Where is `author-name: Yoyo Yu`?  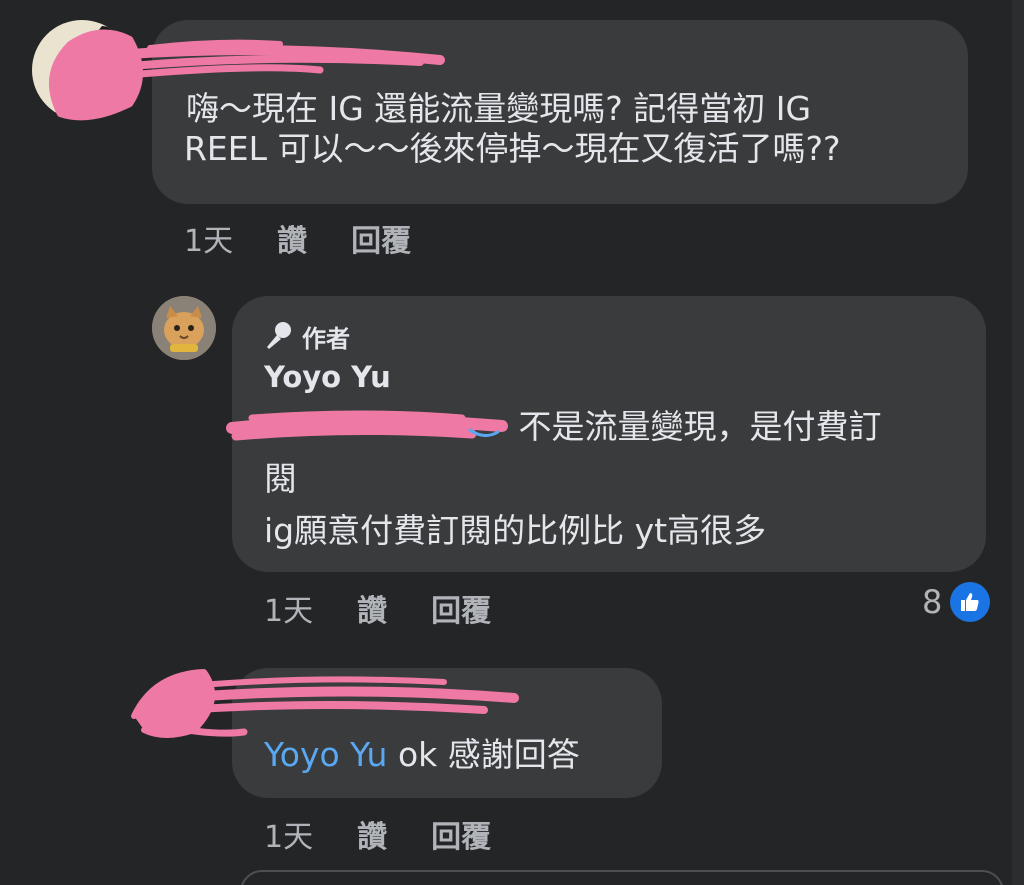
author-name: Yoyo Yu is located at coordinates (327, 377).